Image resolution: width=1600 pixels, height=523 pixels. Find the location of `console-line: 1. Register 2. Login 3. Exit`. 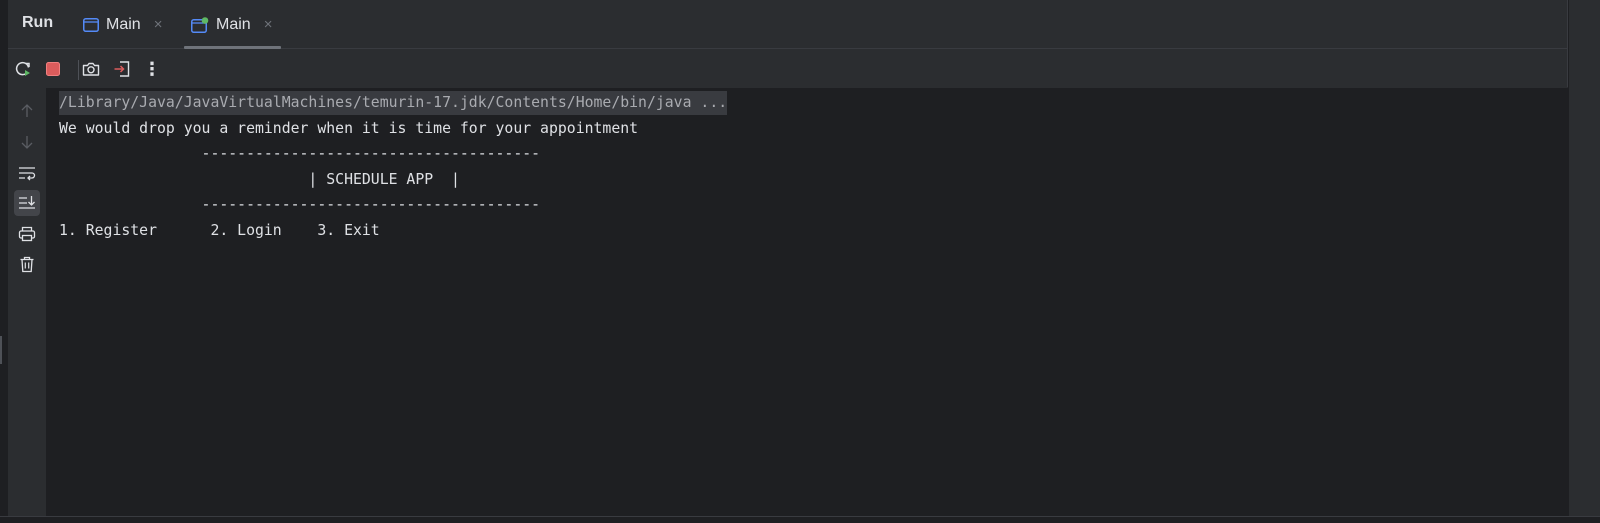

console-line: 1. Register 2. Login 3. Exit is located at coordinates (219, 230).